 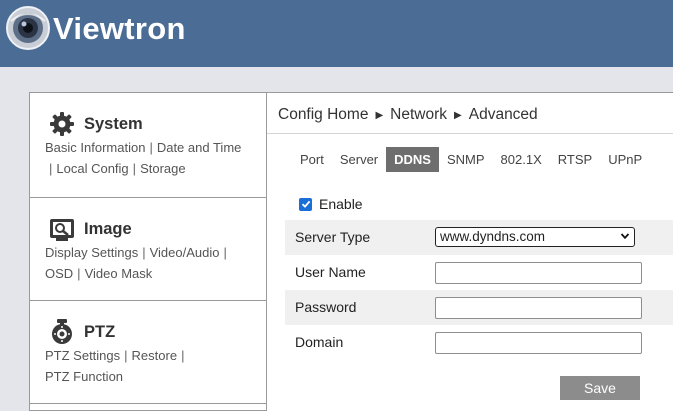 I want to click on tab-snmp: SNMP, so click(x=466, y=159).